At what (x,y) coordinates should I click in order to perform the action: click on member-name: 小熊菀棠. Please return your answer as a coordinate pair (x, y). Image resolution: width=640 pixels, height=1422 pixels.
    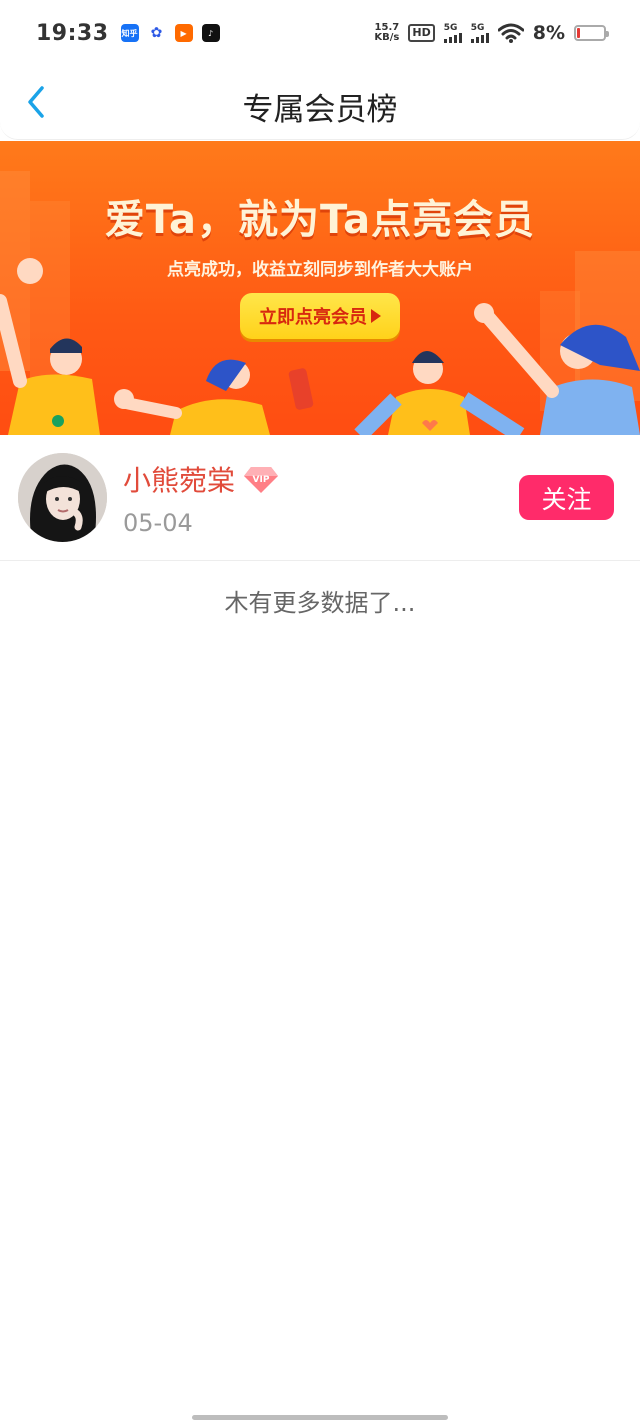
    Looking at the image, I should click on (179, 479).